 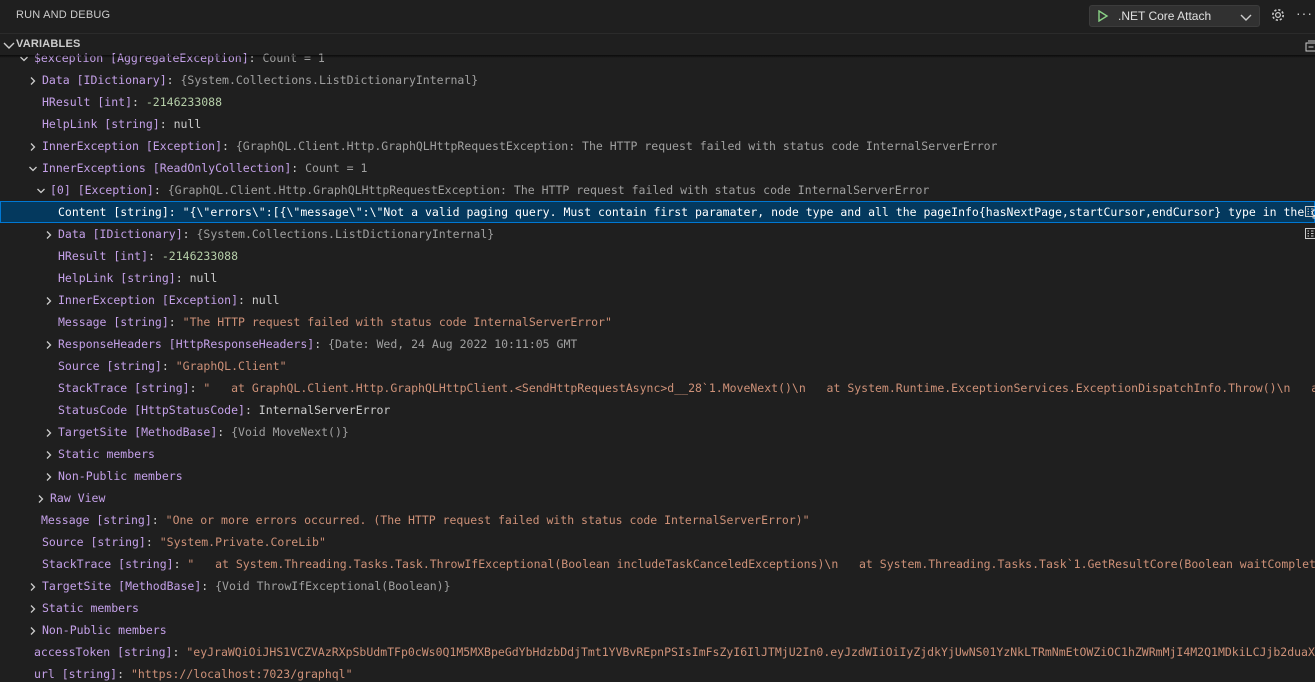 I want to click on variable-row: Source [string]: "GraphQL.Client", so click(x=657, y=366).